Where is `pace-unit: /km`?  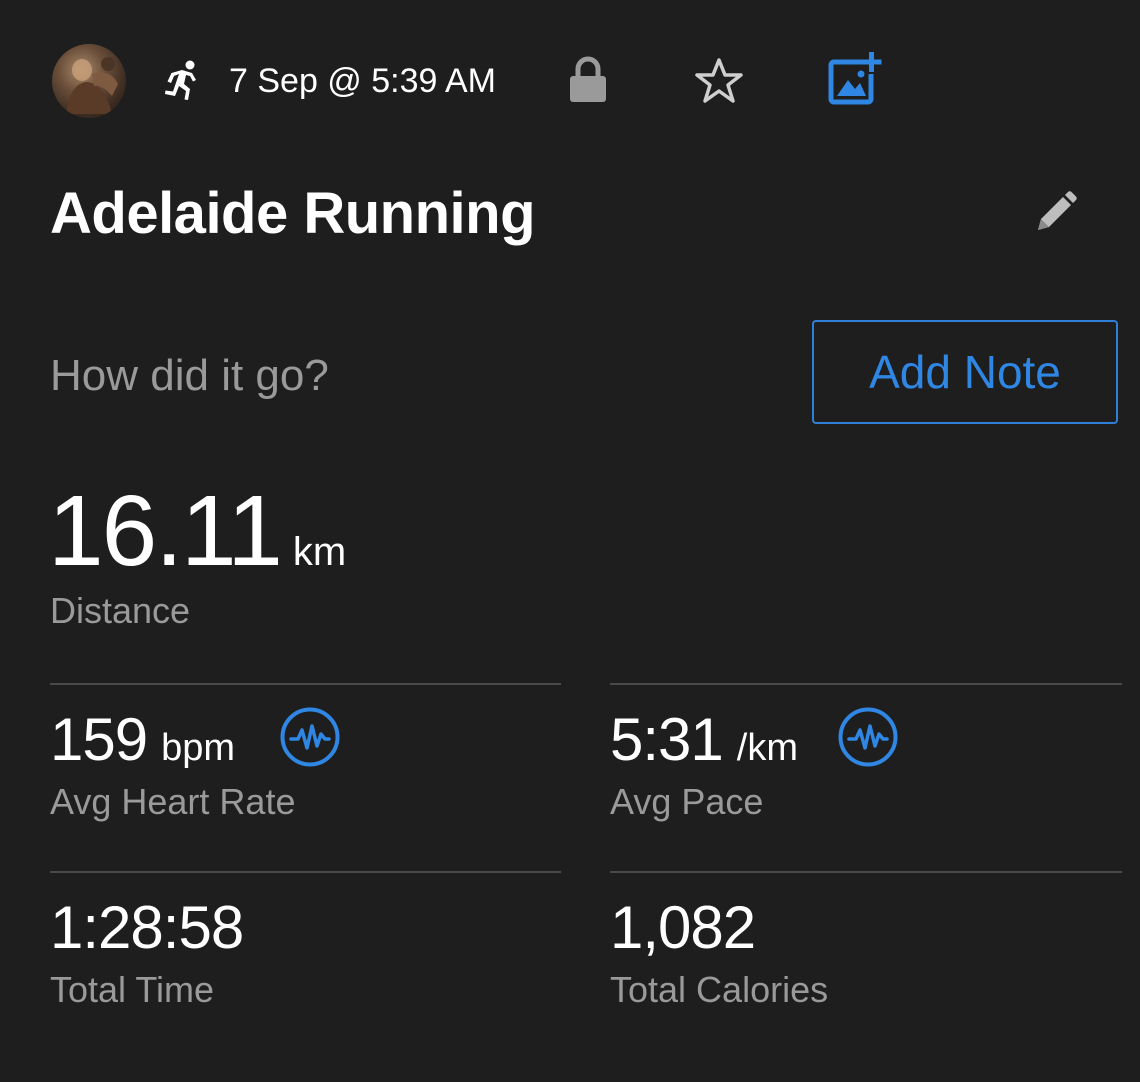 pace-unit: /km is located at coordinates (767, 748).